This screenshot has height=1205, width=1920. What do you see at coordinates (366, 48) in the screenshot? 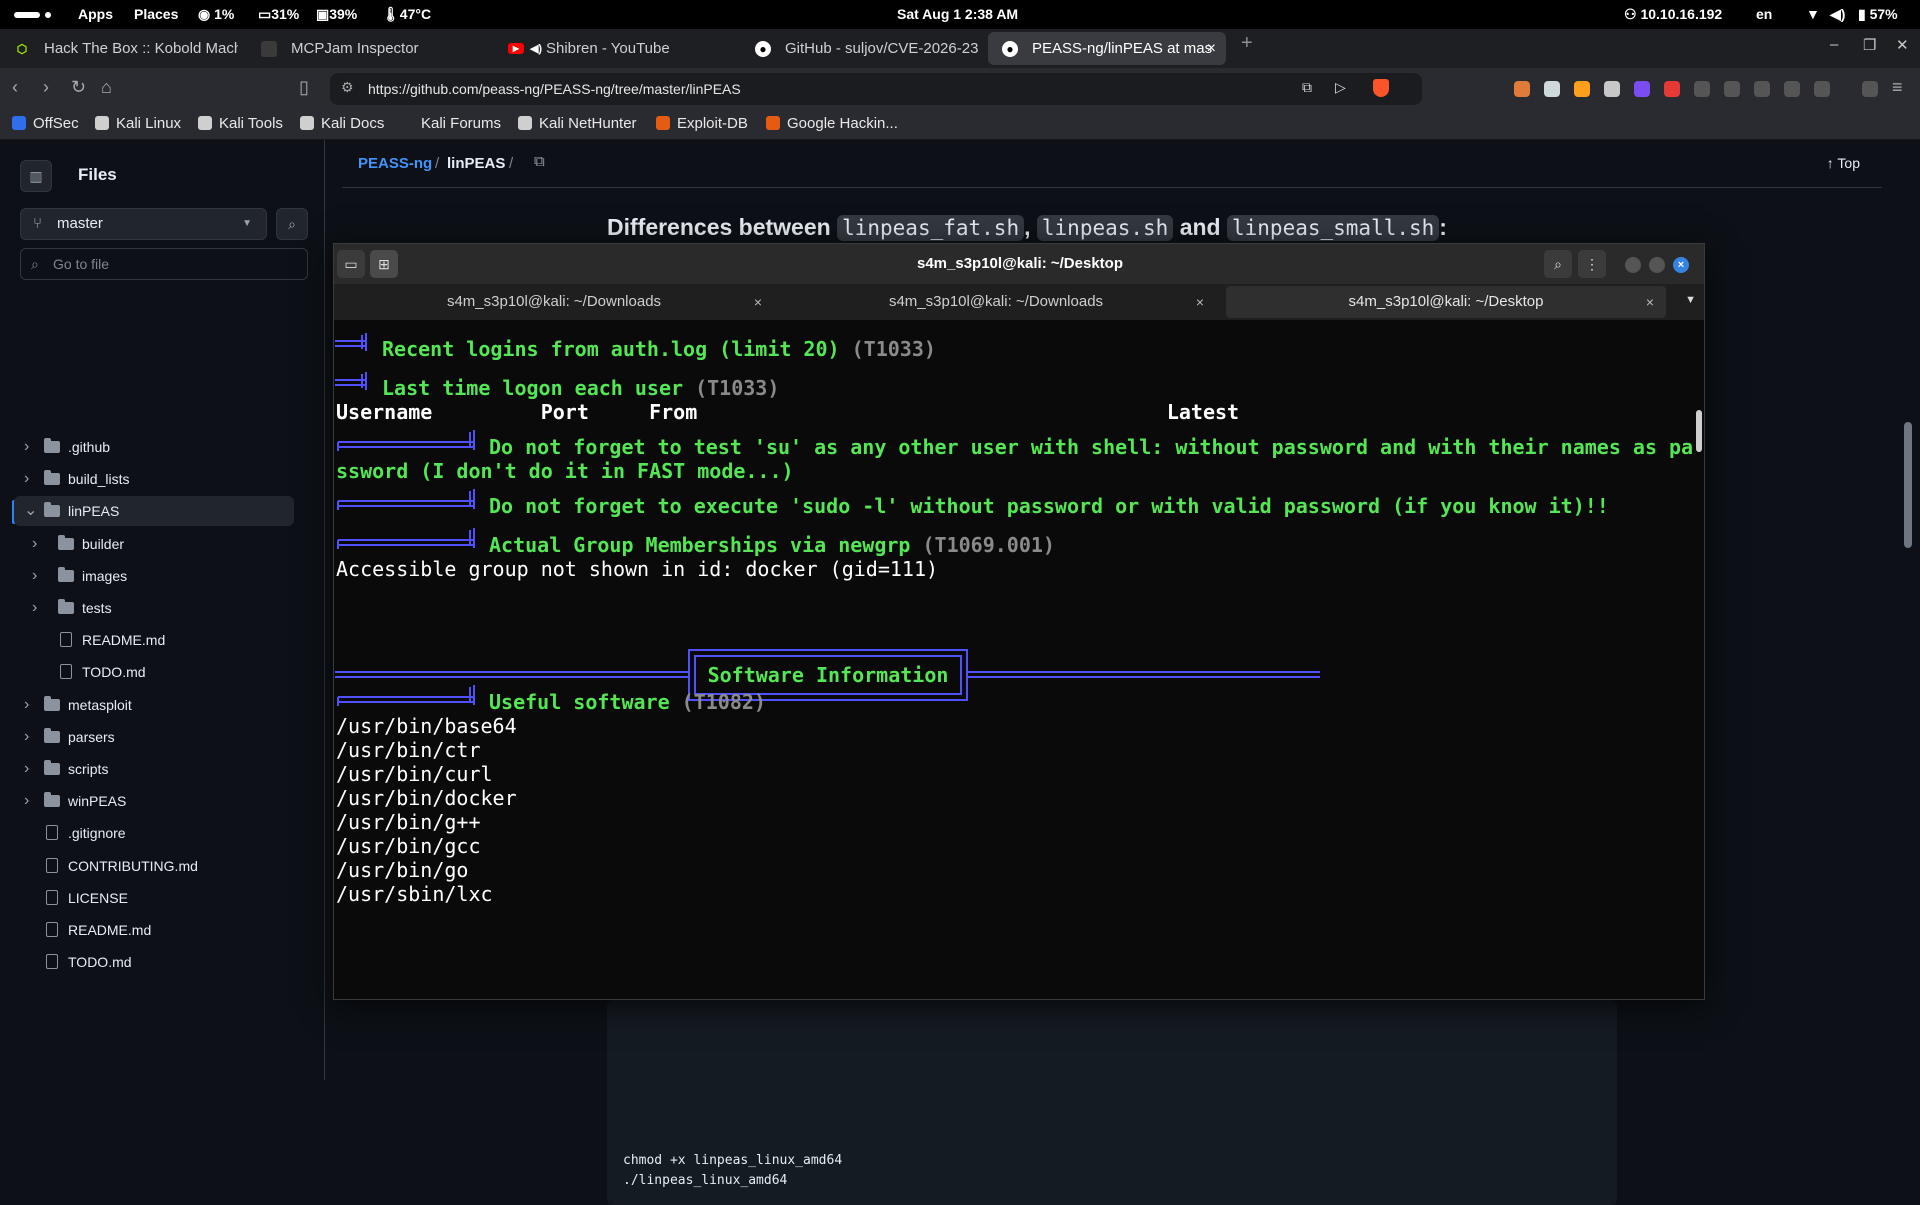
I see `tab-mcpjam: MCPJam Inspector` at bounding box center [366, 48].